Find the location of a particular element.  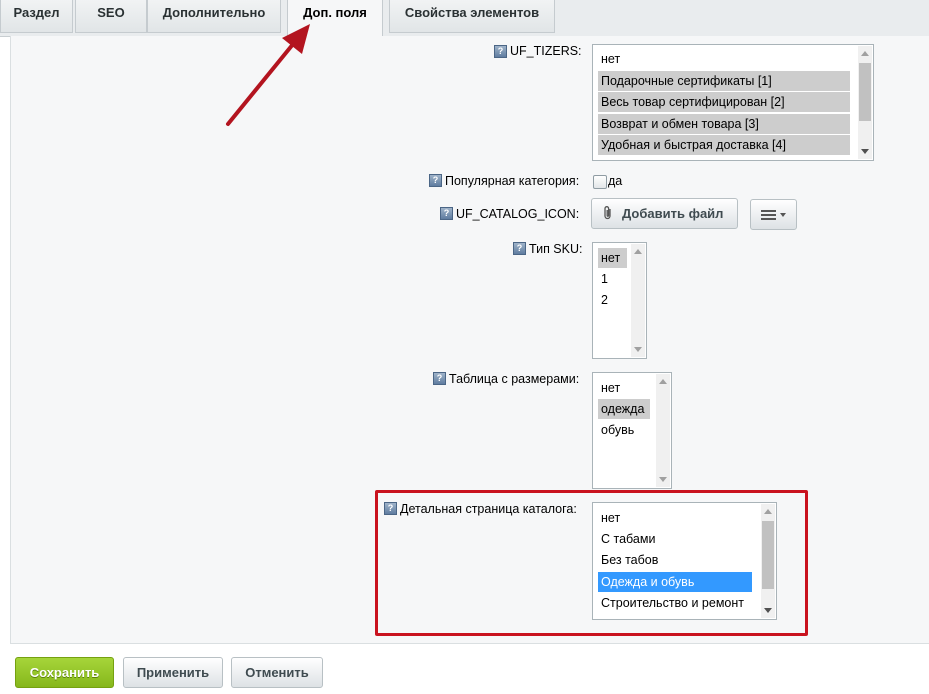

size-table-label: Таблица с размерами: is located at coordinates (514, 379).